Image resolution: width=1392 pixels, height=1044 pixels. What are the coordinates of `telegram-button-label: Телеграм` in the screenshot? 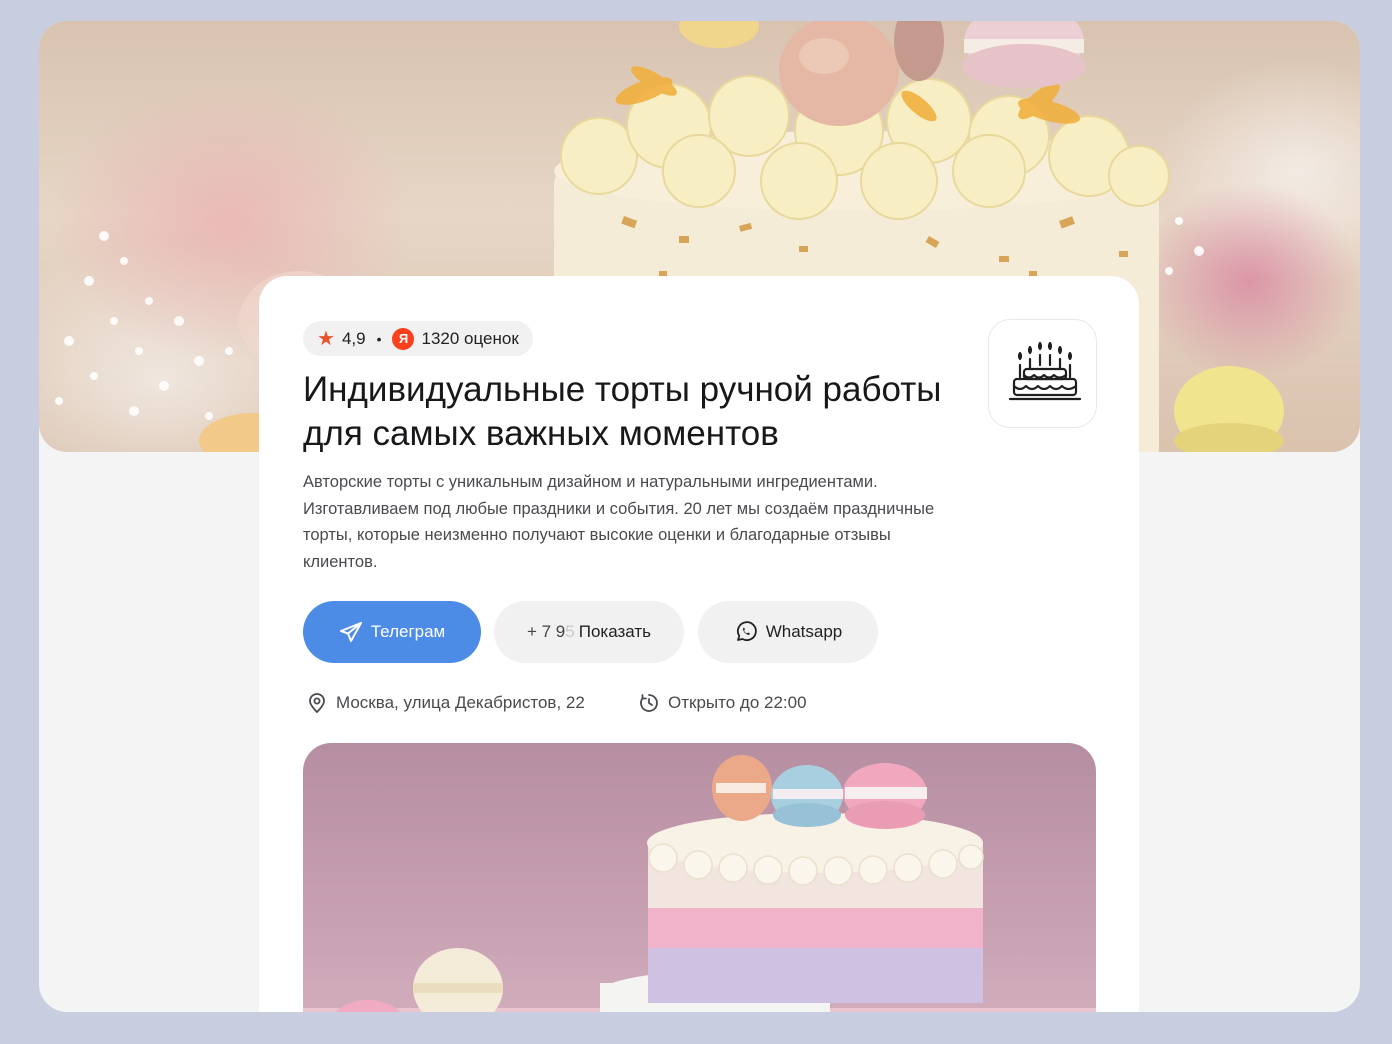 It's located at (408, 631).